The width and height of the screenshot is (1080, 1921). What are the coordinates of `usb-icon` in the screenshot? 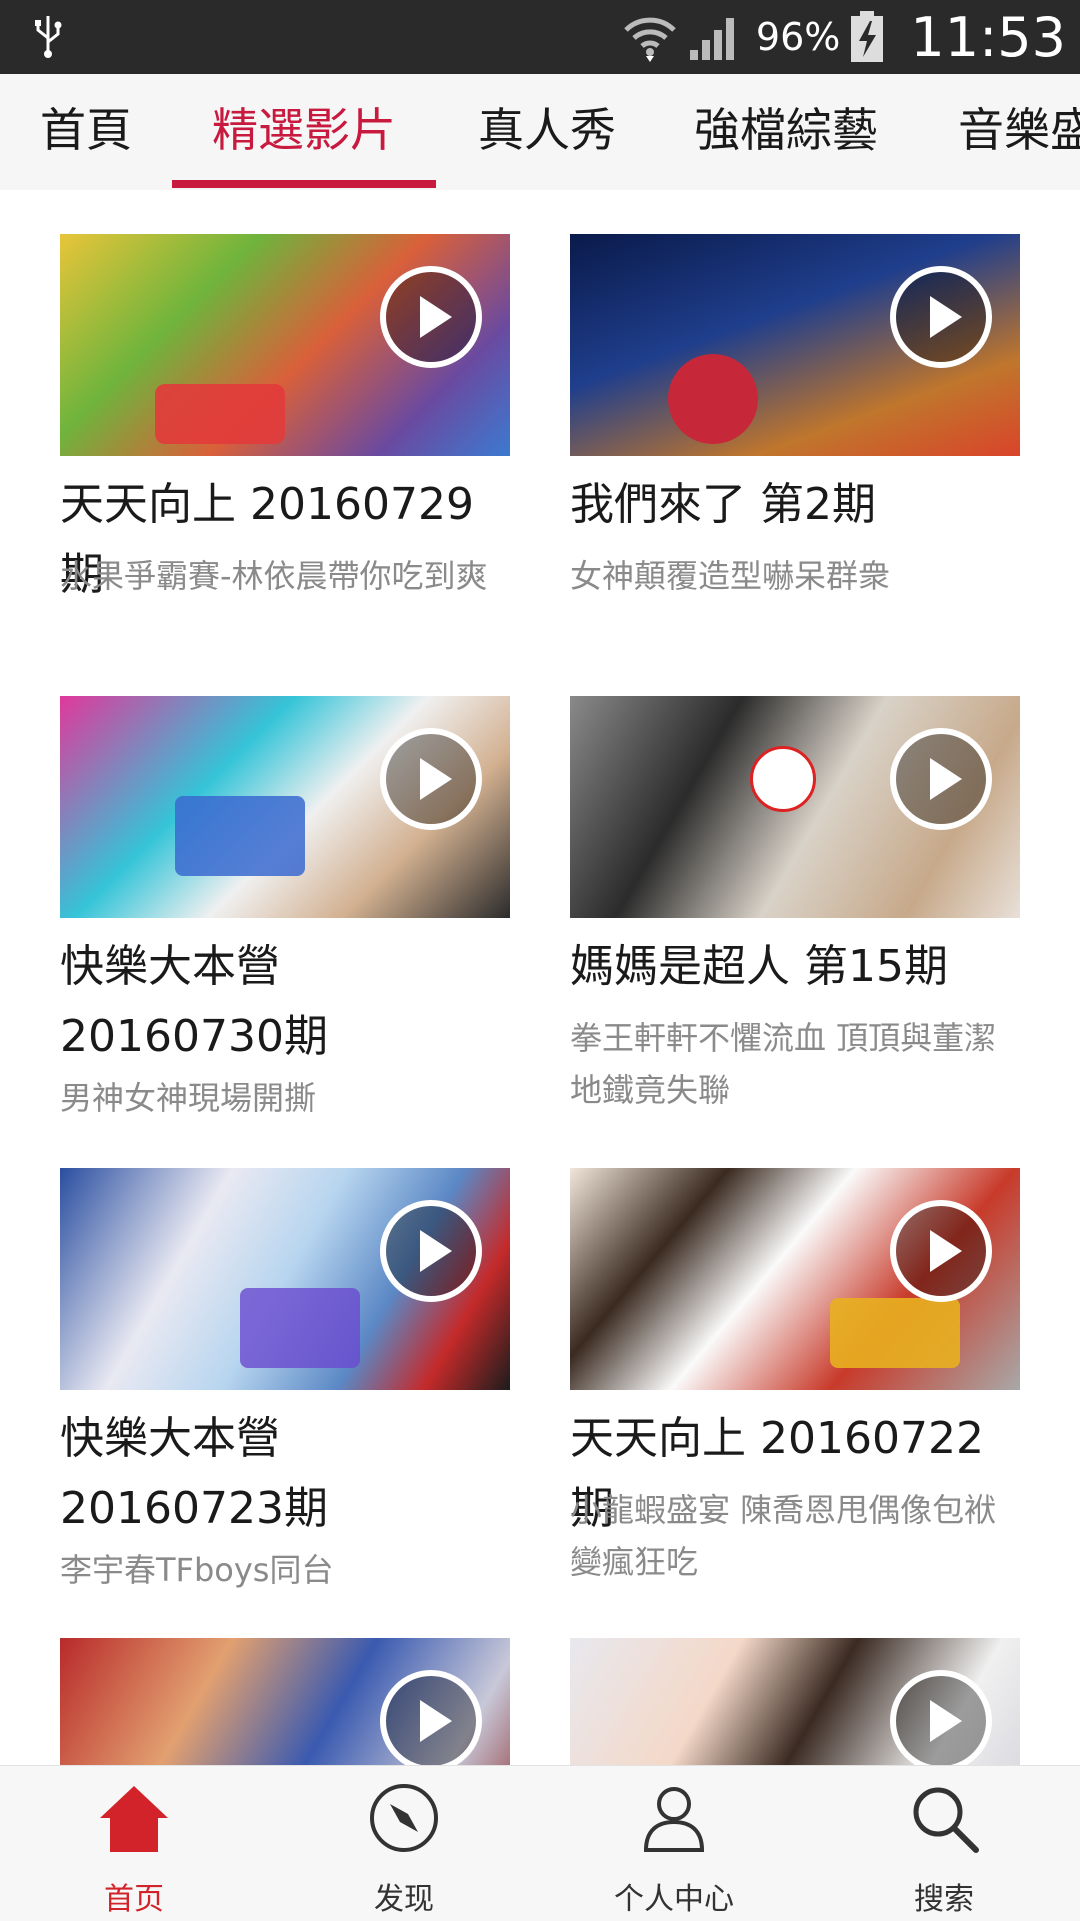 It's located at (48, 37).